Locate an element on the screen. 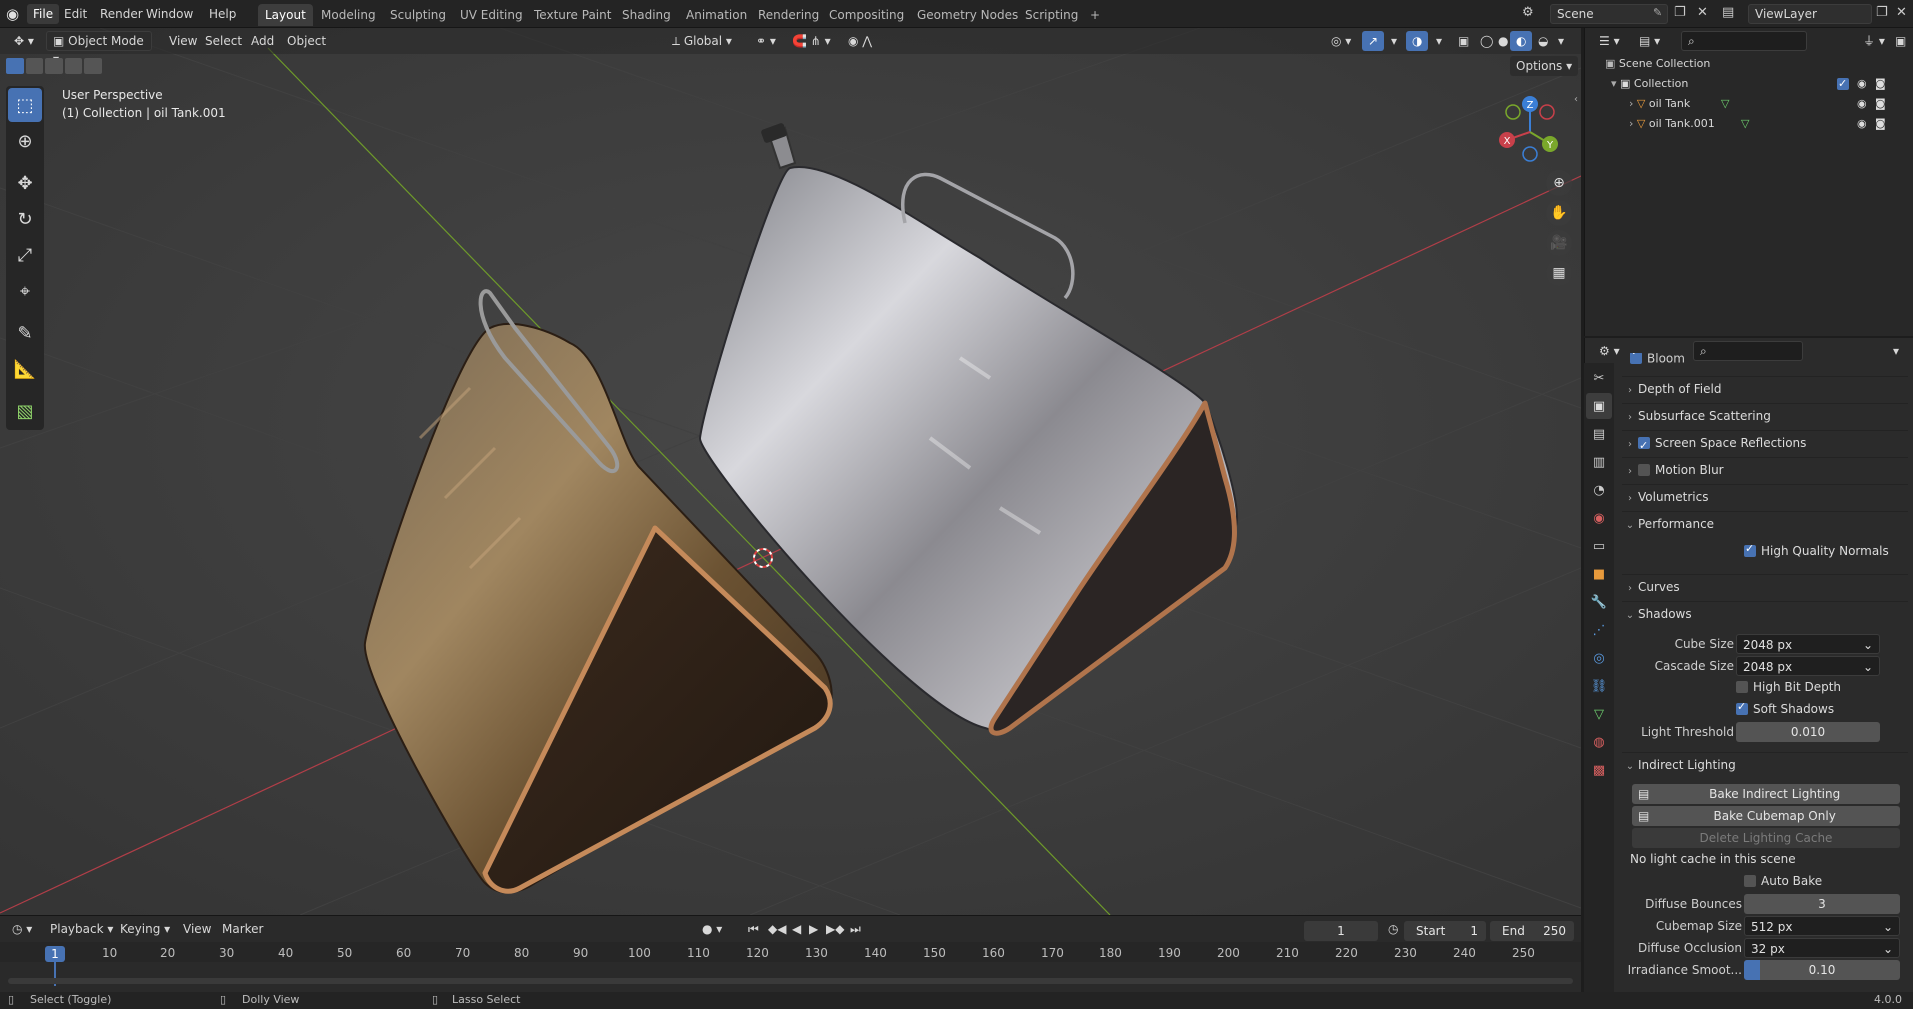 The width and height of the screenshot is (1913, 1009). render-tab-icon: ▣ is located at coordinates (1599, 406).